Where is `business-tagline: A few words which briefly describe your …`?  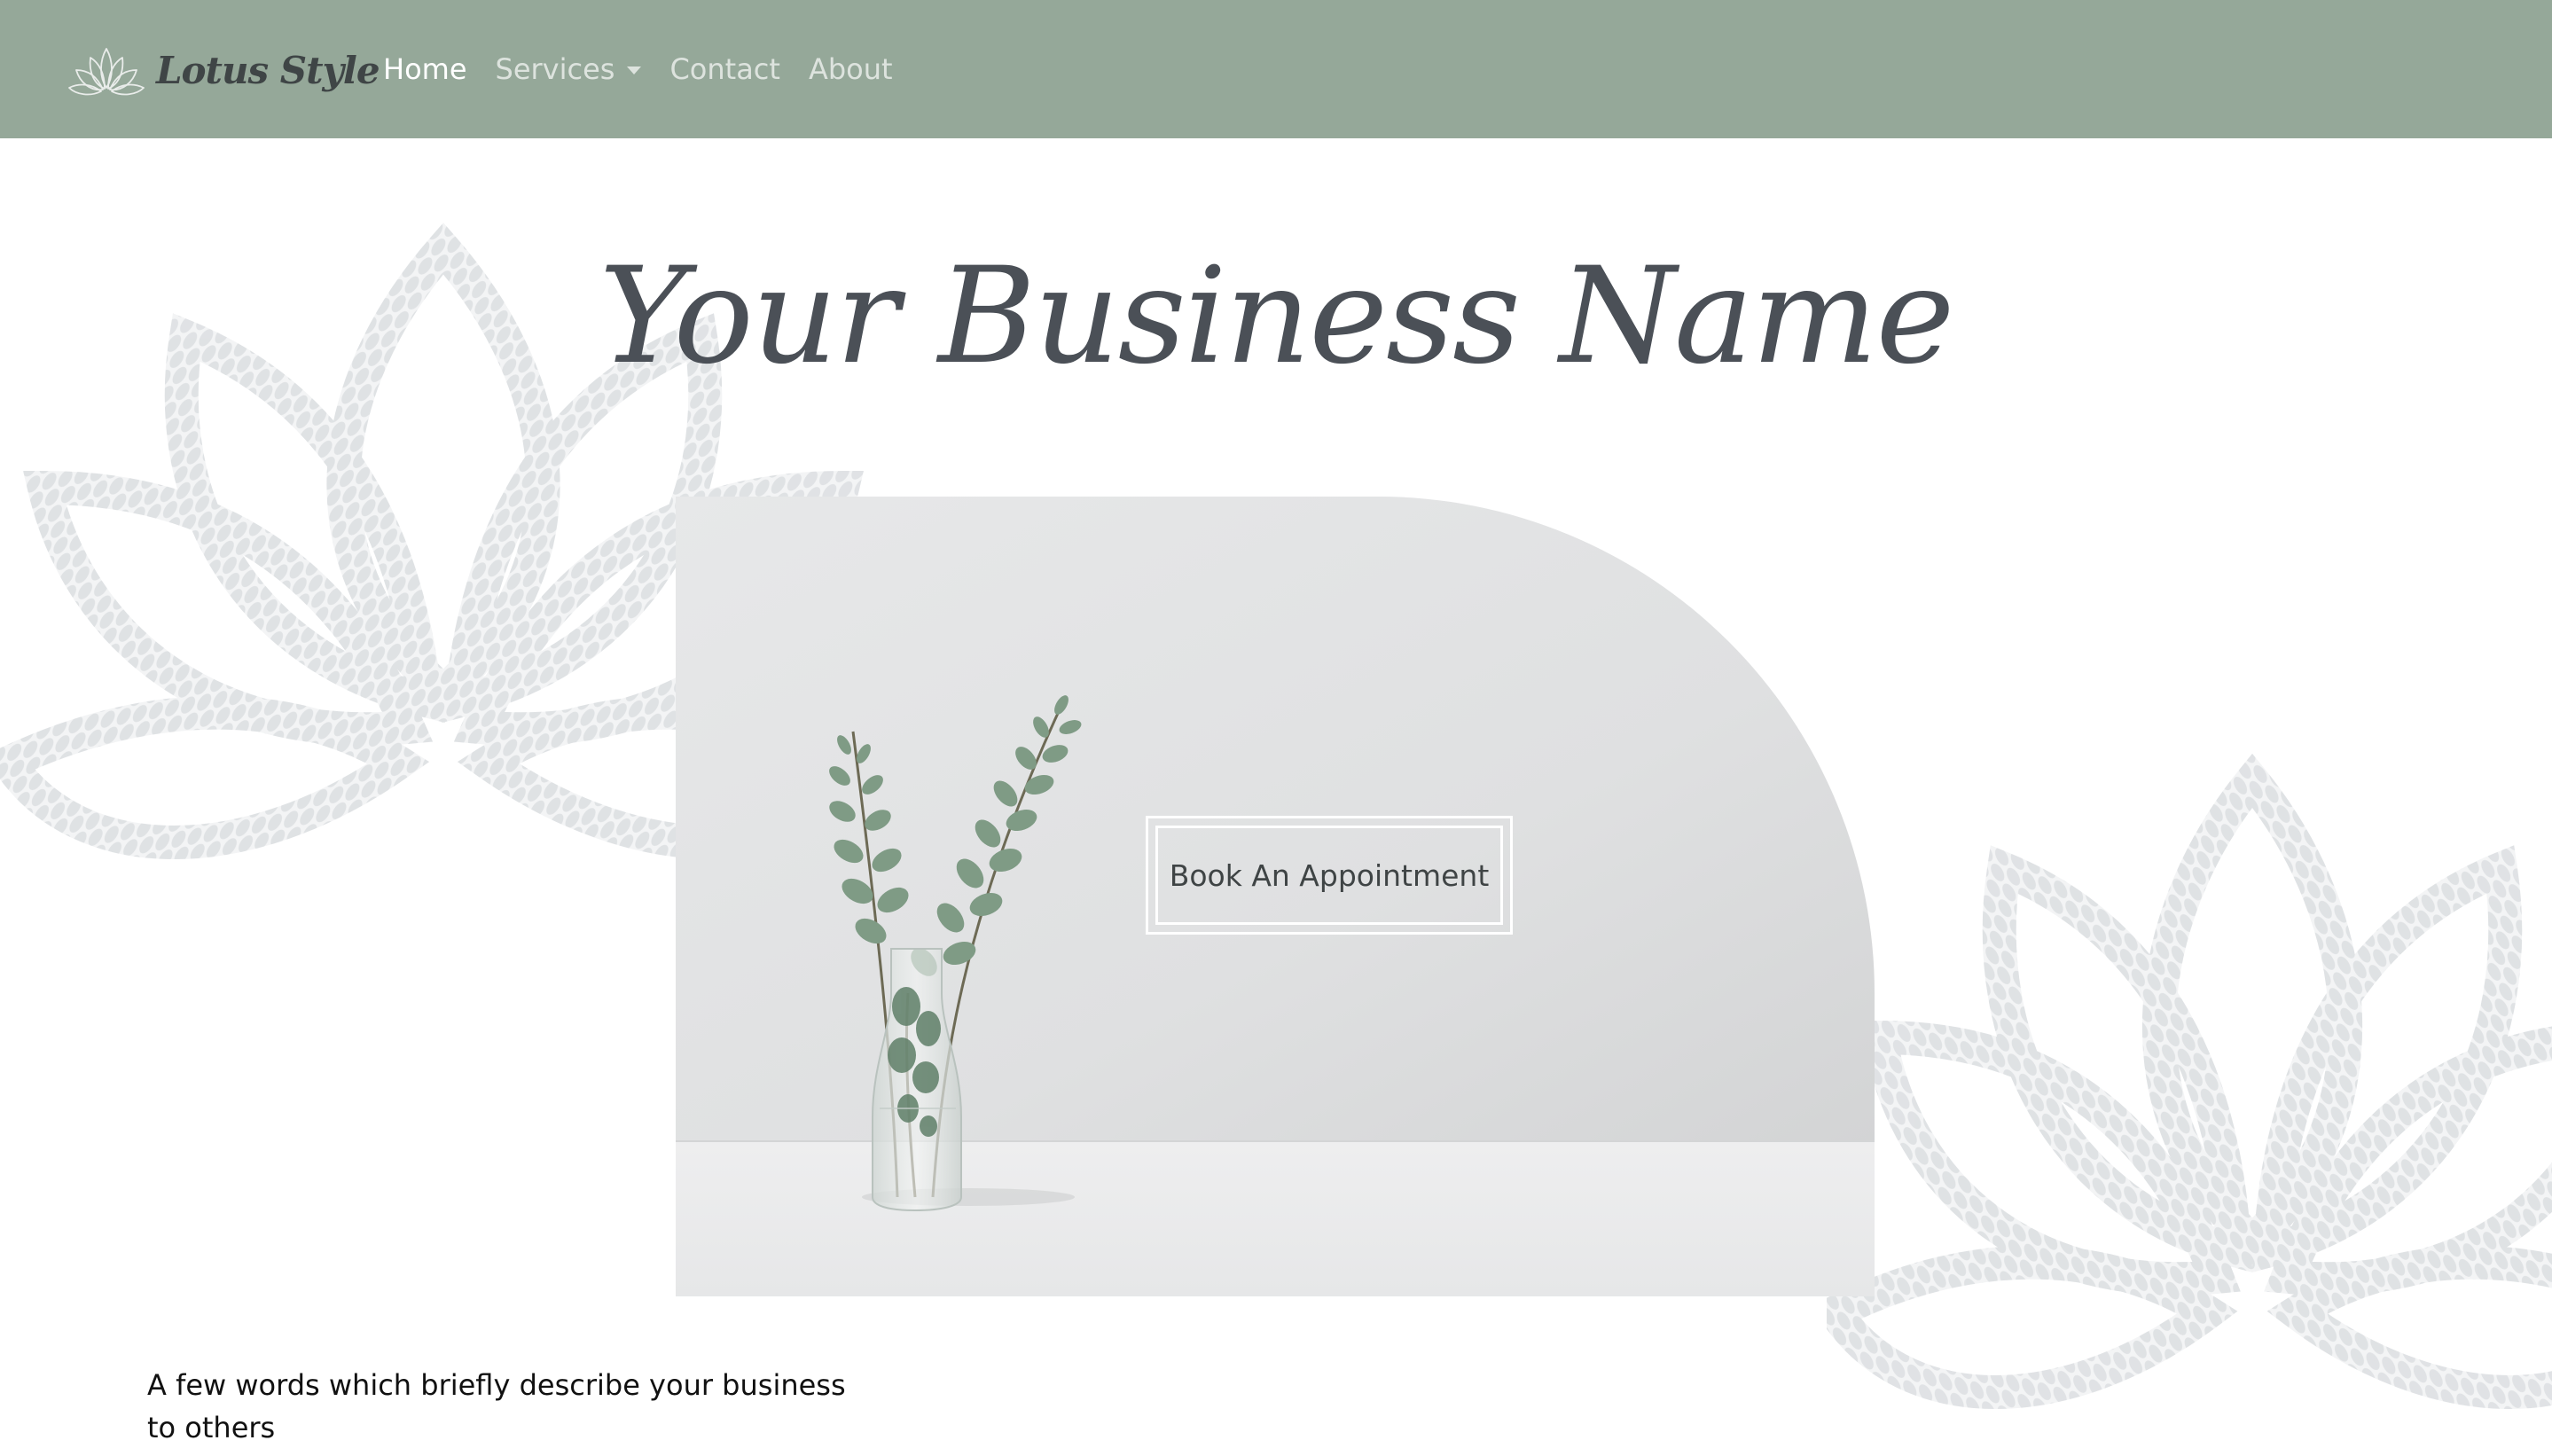 business-tagline: A few words which briefly describe your … is located at coordinates (496, 1406).